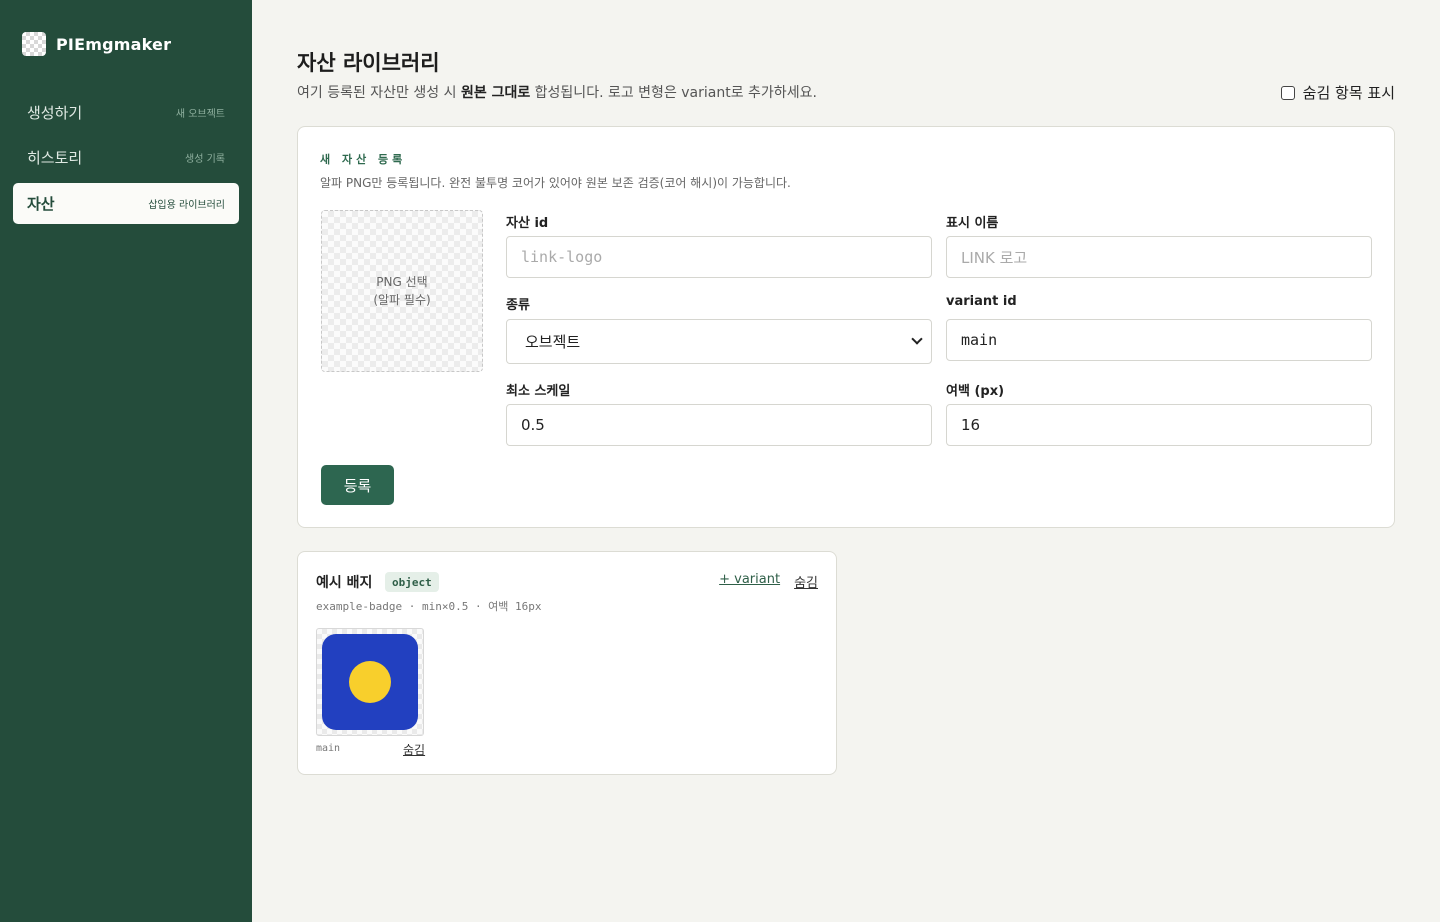  What do you see at coordinates (114, 44) in the screenshot?
I see `app-name: PIEmgmaker` at bounding box center [114, 44].